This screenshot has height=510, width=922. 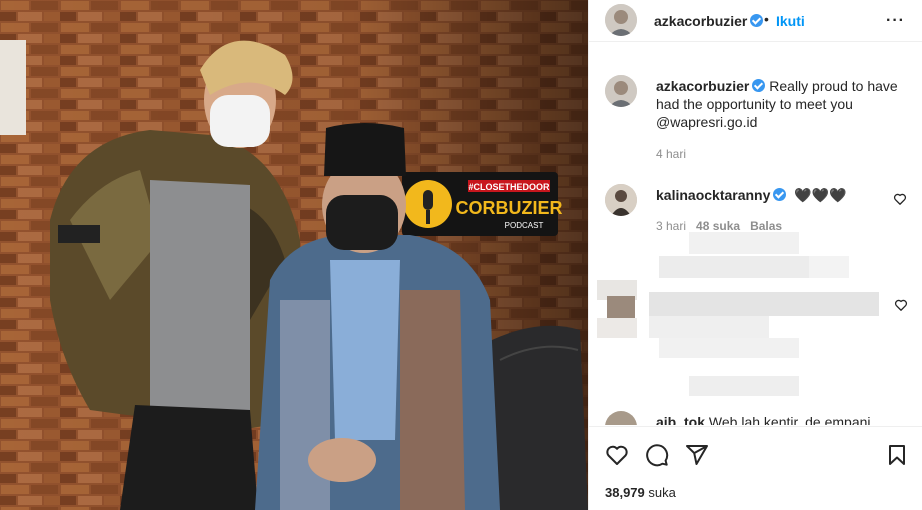 I want to click on comment-text-block: aib_tok Web lah kentir, de empani, so click(x=763, y=419).